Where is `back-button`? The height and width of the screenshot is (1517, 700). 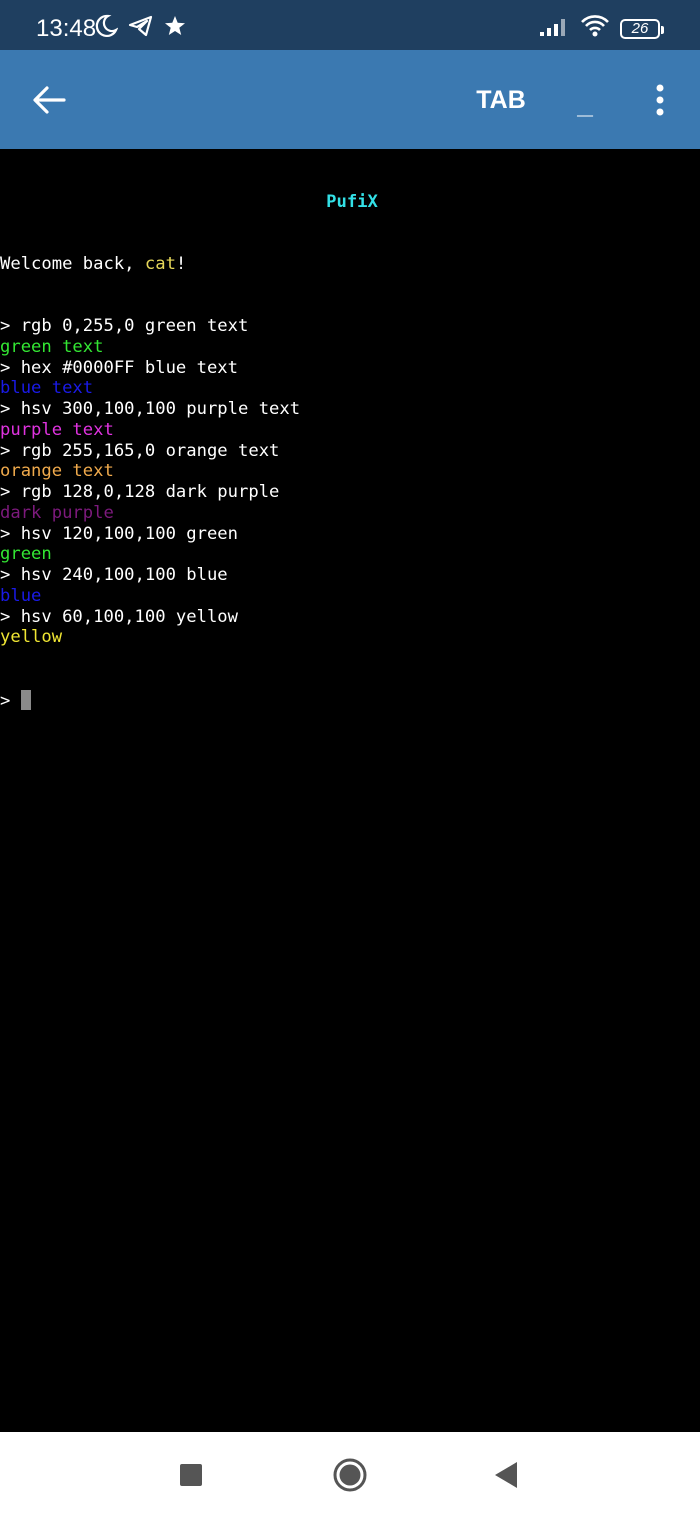 back-button is located at coordinates (49, 100).